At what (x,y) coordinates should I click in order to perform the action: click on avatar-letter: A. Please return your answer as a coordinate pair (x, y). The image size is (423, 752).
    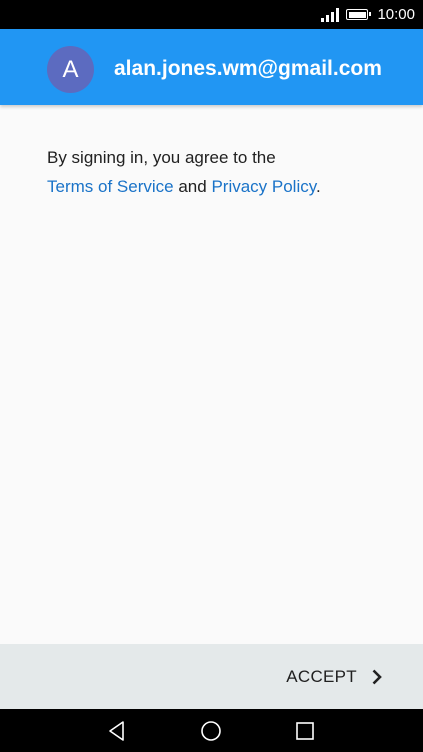
    Looking at the image, I should click on (70, 69).